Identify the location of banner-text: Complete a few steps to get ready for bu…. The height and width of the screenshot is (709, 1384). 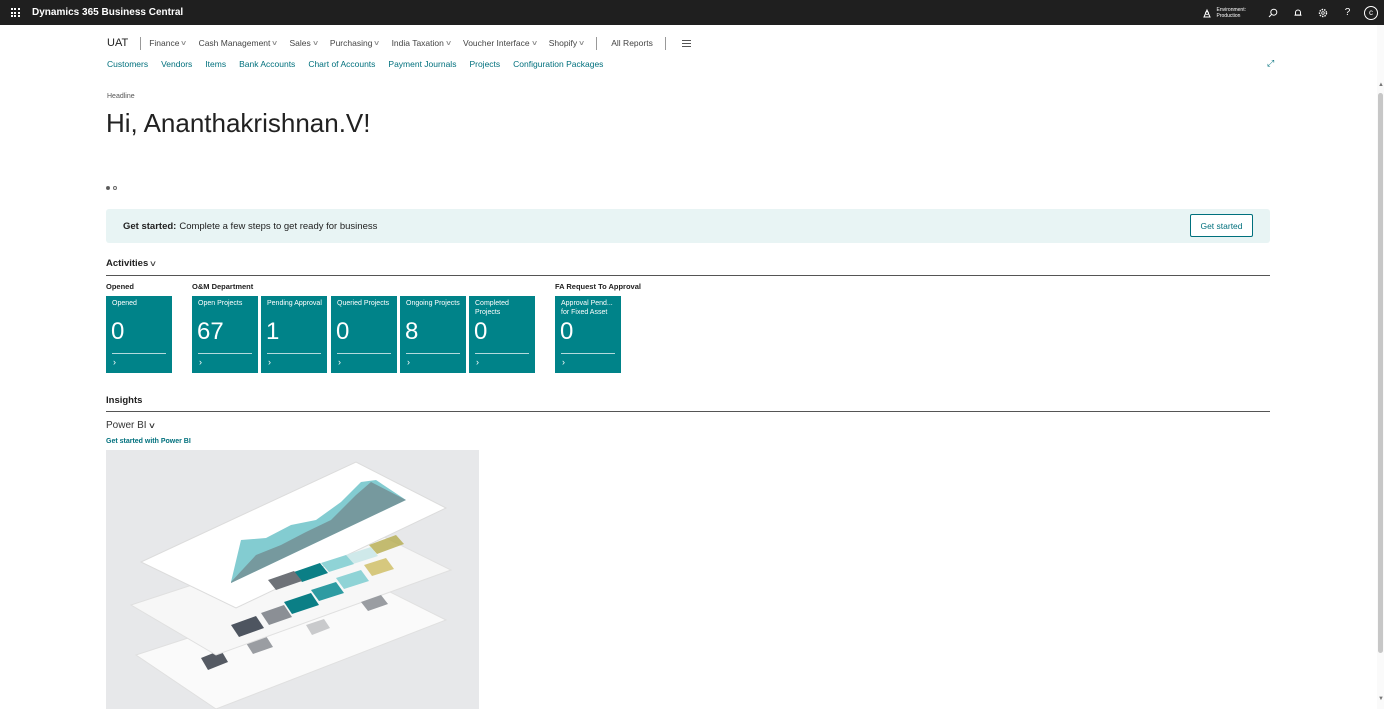
(278, 226).